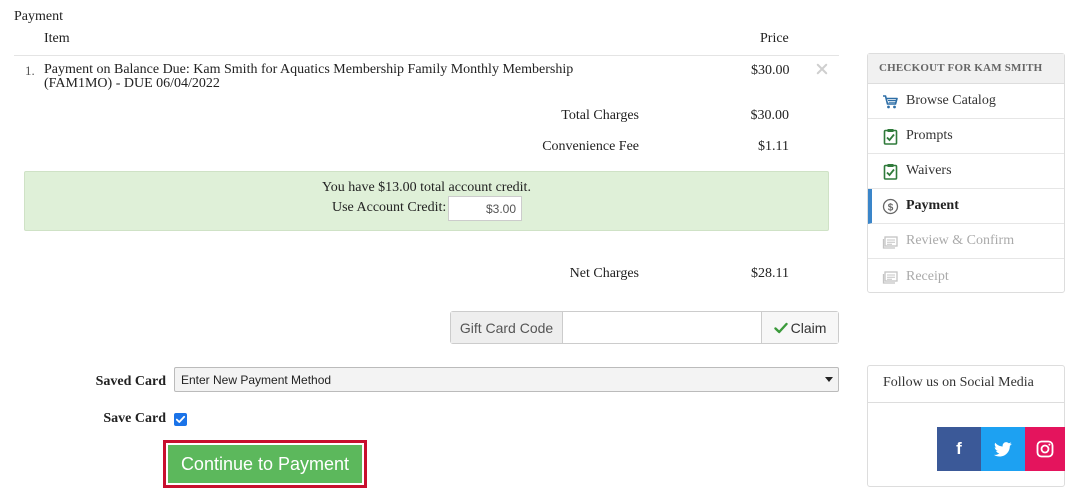 Image resolution: width=1065 pixels, height=503 pixels. What do you see at coordinates (600, 115) in the screenshot?
I see `total-charges-label: Total Charges` at bounding box center [600, 115].